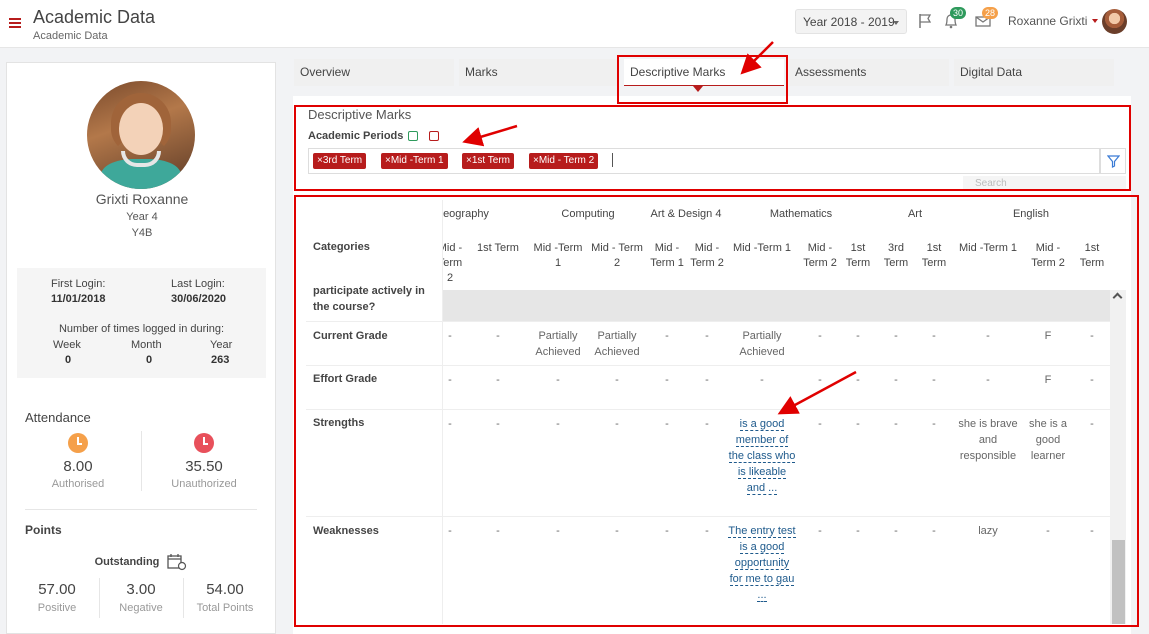 This screenshot has width=1149, height=634. I want to click on tab-assessments: Assessments, so click(869, 72).